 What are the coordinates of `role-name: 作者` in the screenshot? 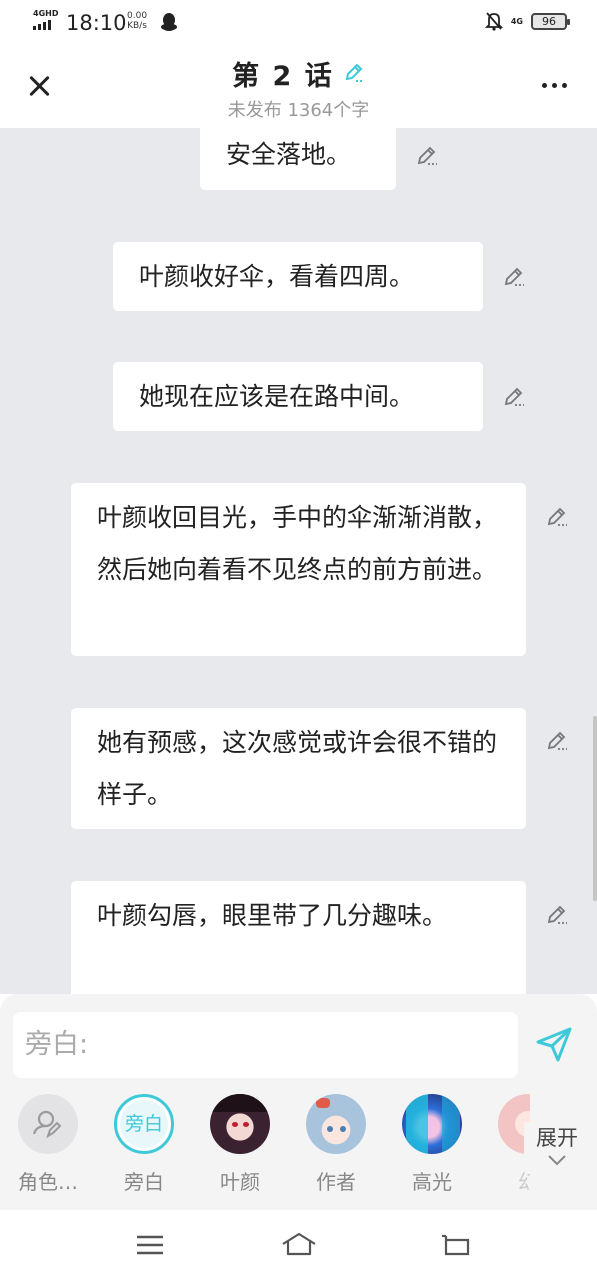 It's located at (336, 1182).